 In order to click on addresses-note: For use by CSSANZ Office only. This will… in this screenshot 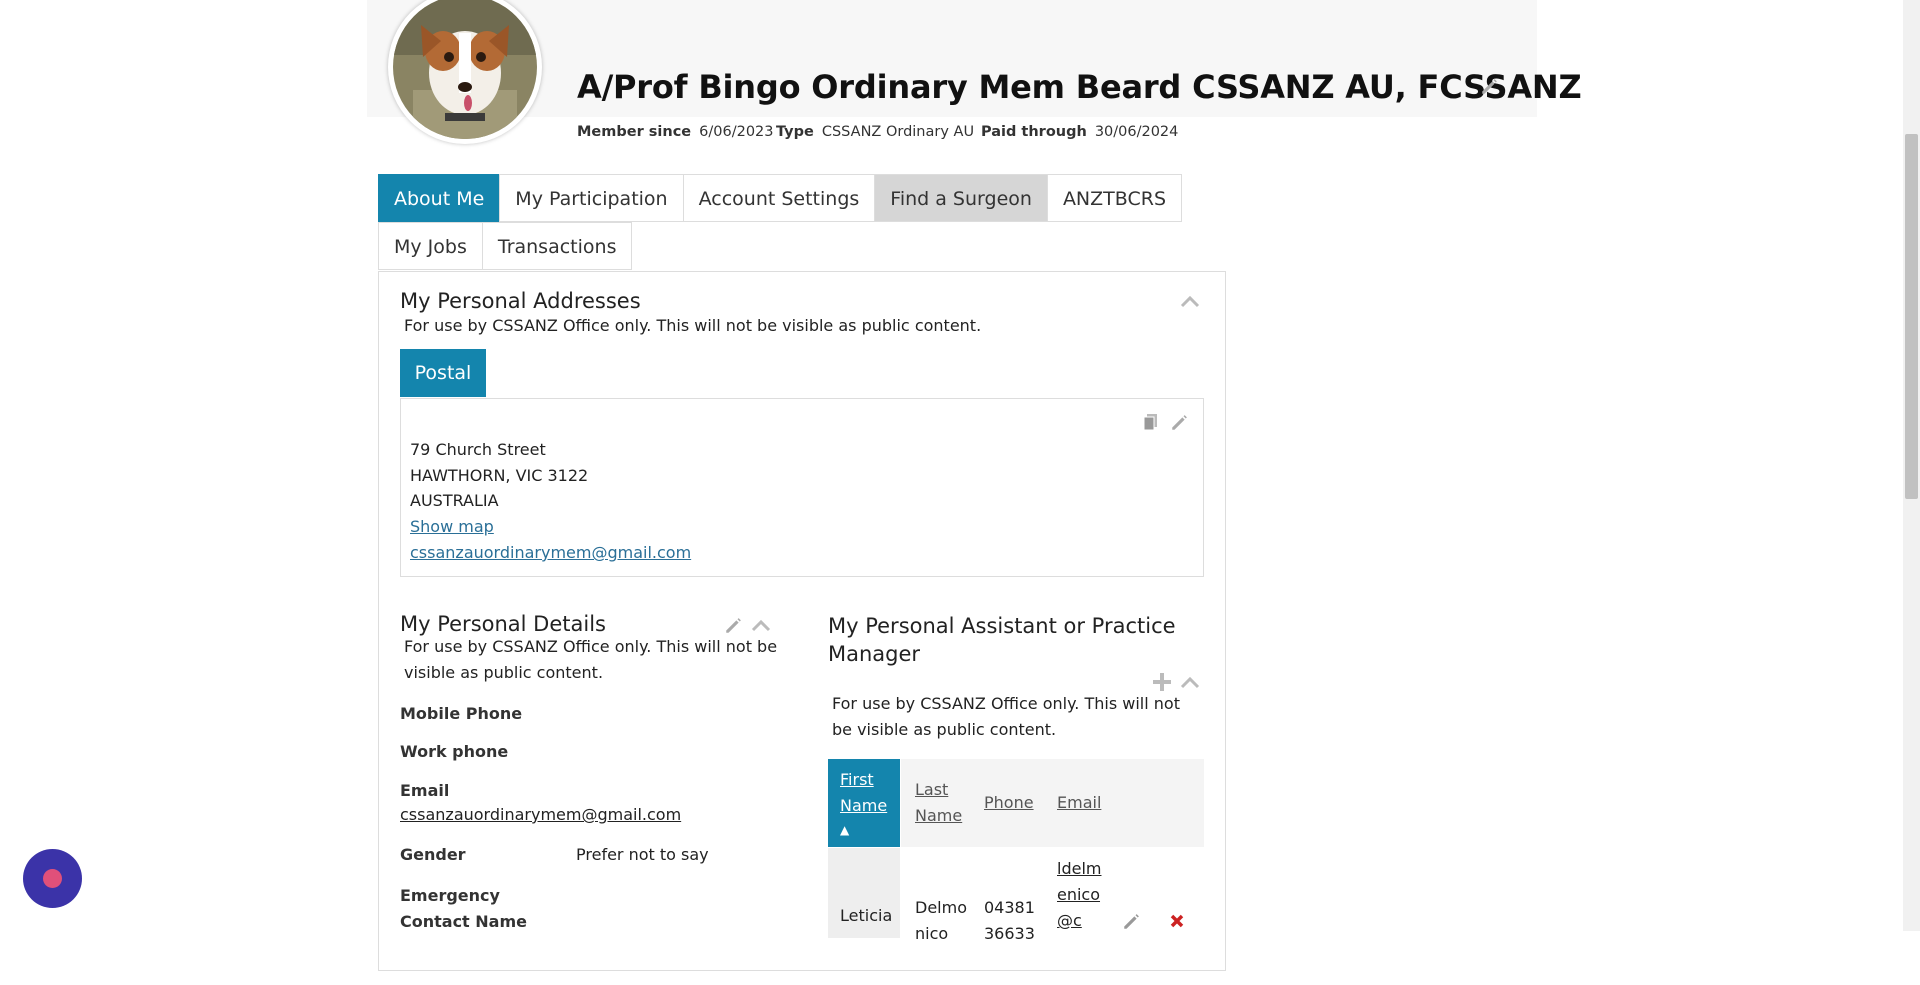, I will do `click(693, 325)`.